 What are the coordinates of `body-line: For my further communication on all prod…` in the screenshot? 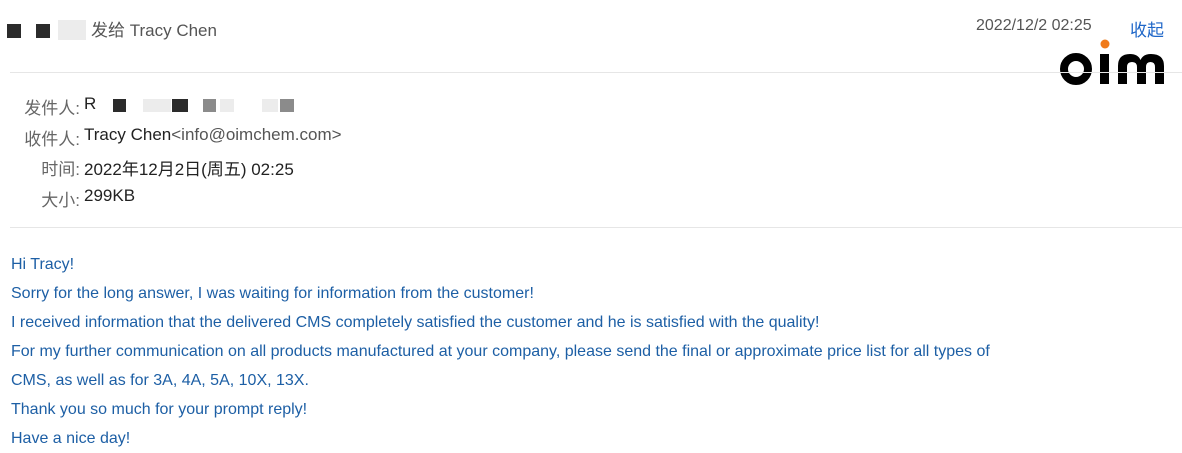 It's located at (500, 351).